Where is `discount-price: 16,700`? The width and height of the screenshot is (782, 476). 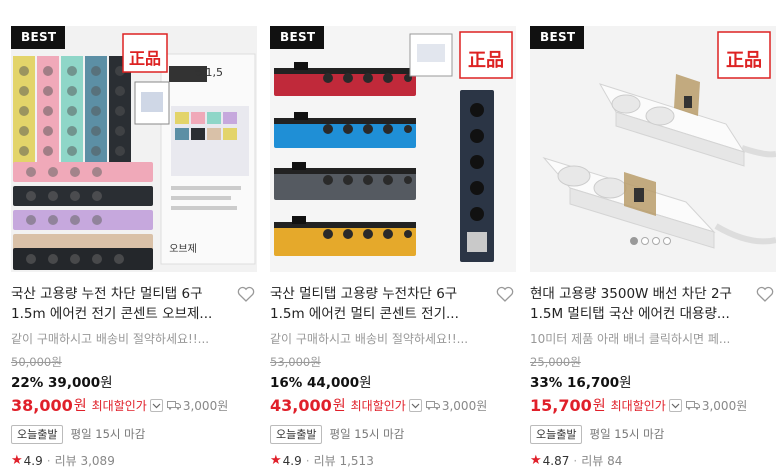
discount-price: 16,700 is located at coordinates (593, 383).